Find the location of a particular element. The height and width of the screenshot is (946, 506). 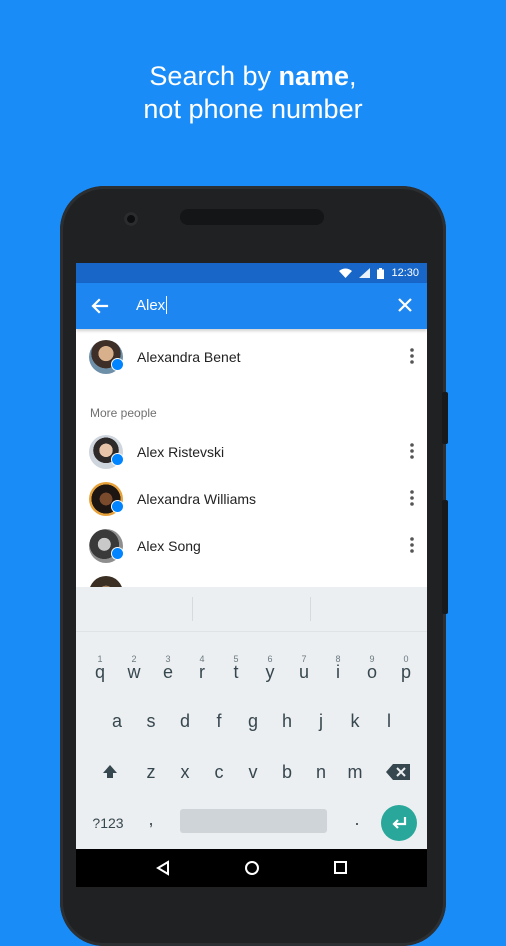

suggestion-strip is located at coordinates (251, 609).